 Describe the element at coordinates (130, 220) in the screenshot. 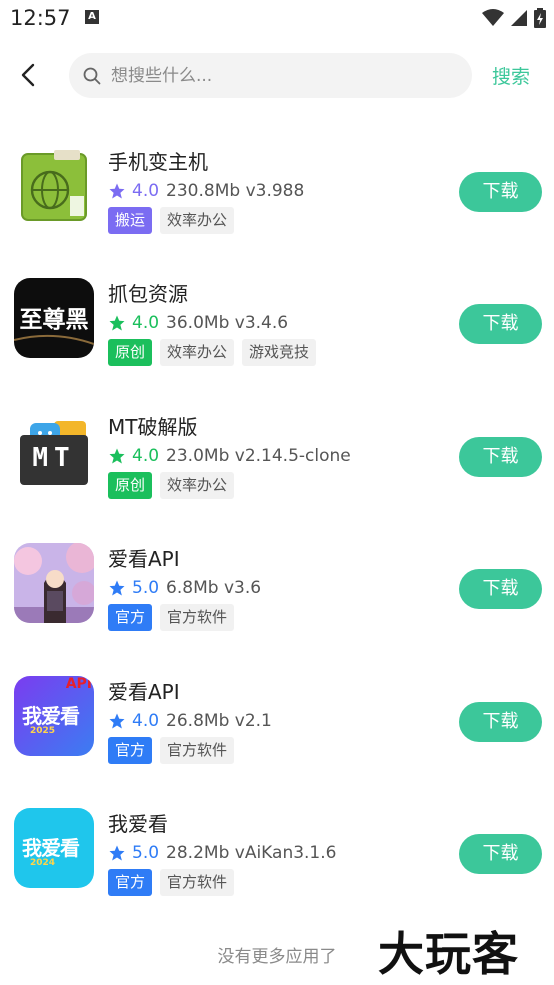

I see `tag-primary: 搬运` at that location.